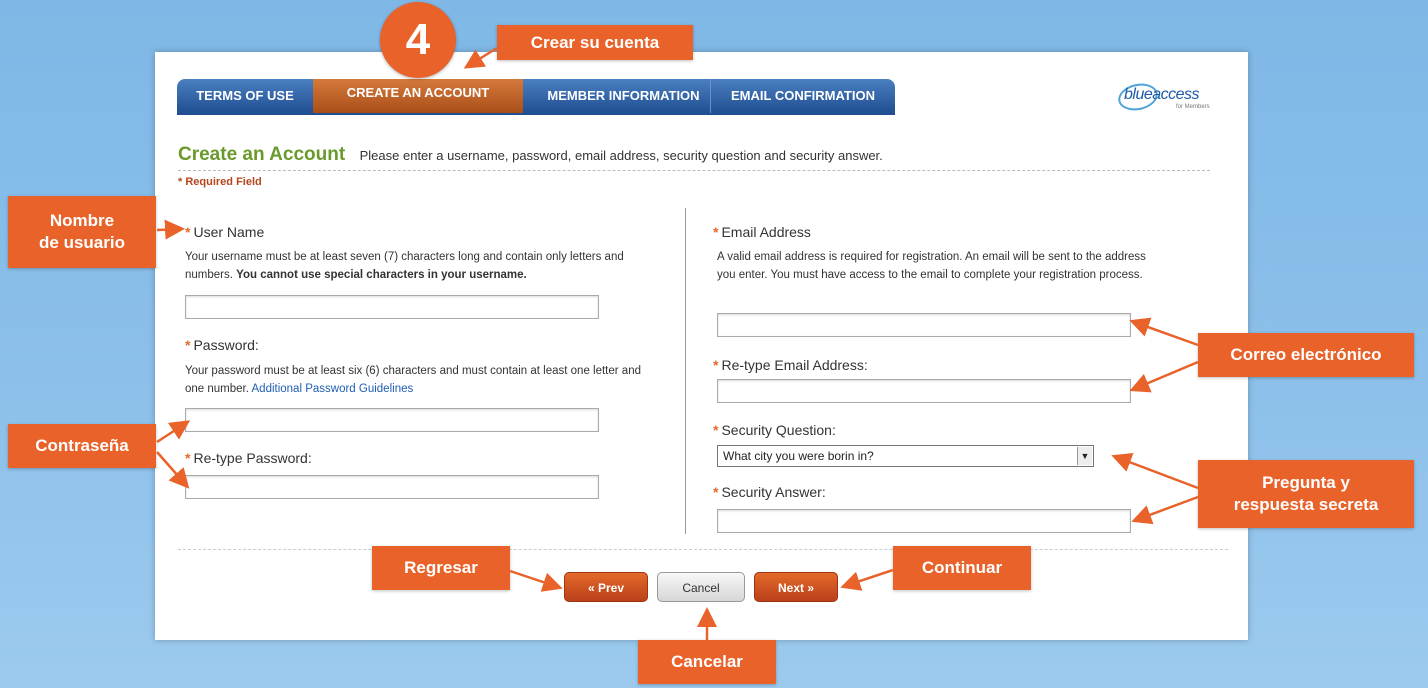  What do you see at coordinates (392, 307) in the screenshot?
I see `username-input` at bounding box center [392, 307].